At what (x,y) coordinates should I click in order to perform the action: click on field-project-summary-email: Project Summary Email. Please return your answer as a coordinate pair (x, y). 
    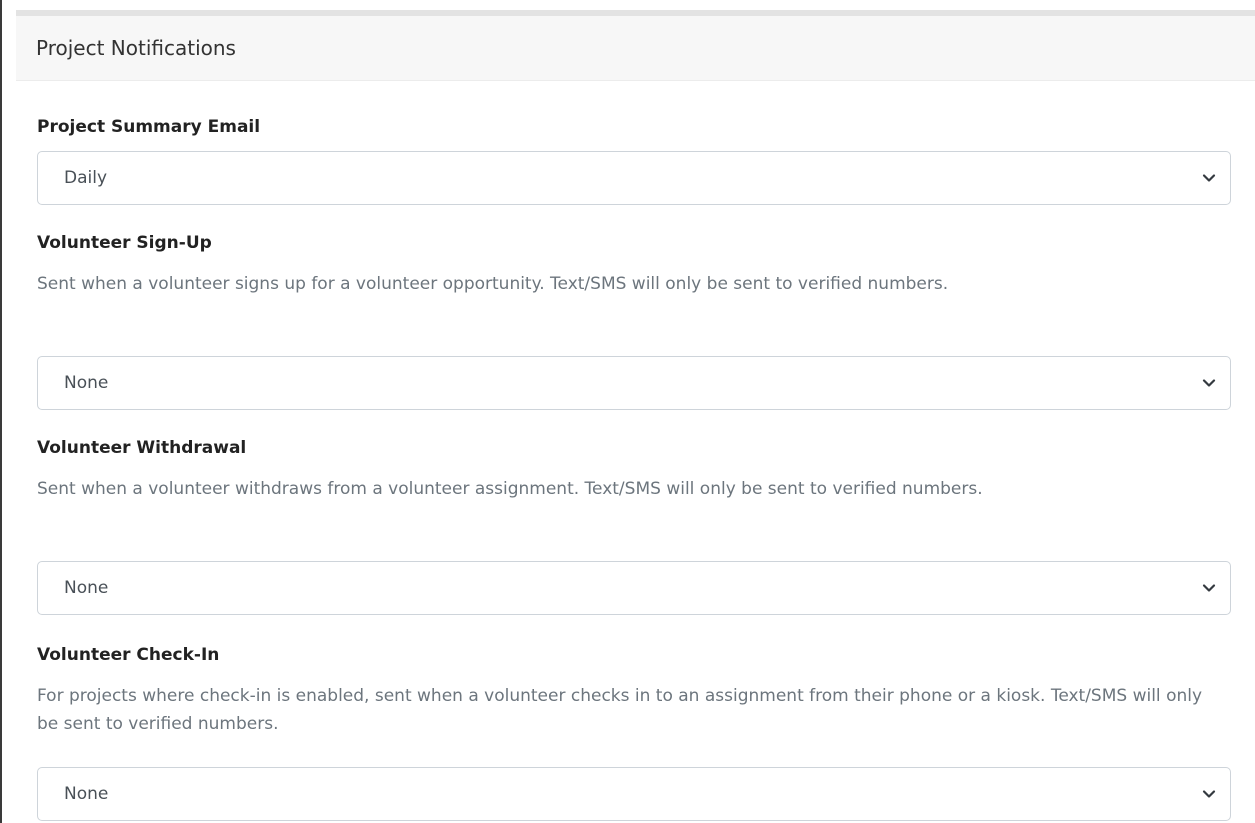
    Looking at the image, I should click on (148, 127).